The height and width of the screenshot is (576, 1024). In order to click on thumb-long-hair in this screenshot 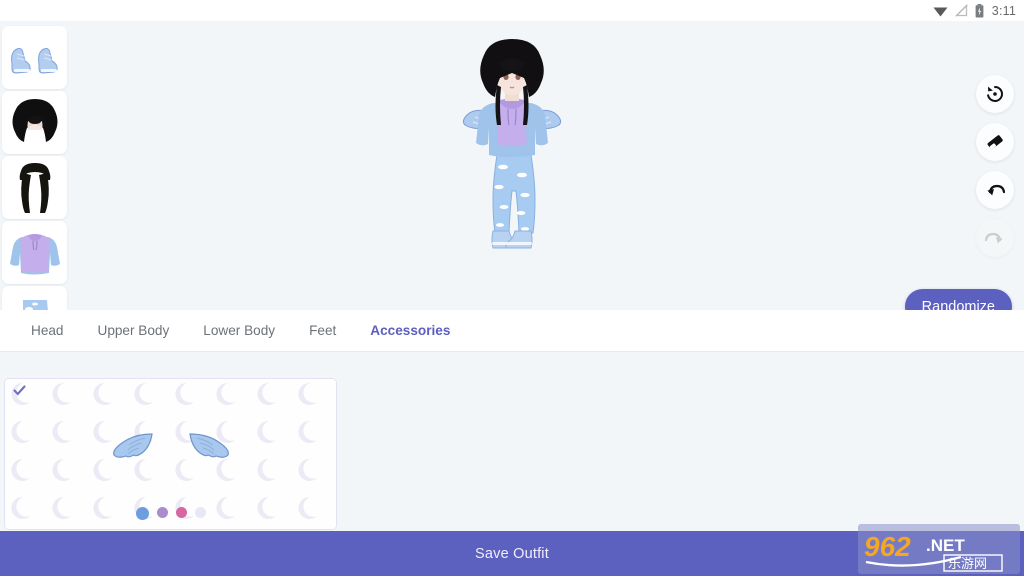, I will do `click(34, 187)`.